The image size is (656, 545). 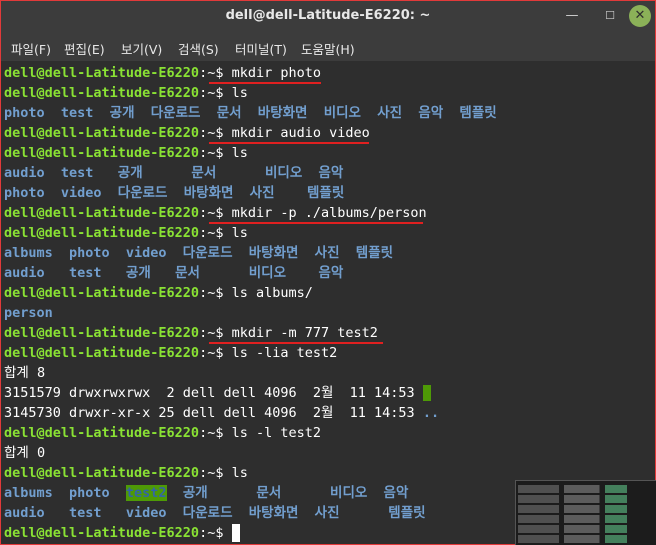 What do you see at coordinates (640, 16) in the screenshot?
I see `close-icon: ✕` at bounding box center [640, 16].